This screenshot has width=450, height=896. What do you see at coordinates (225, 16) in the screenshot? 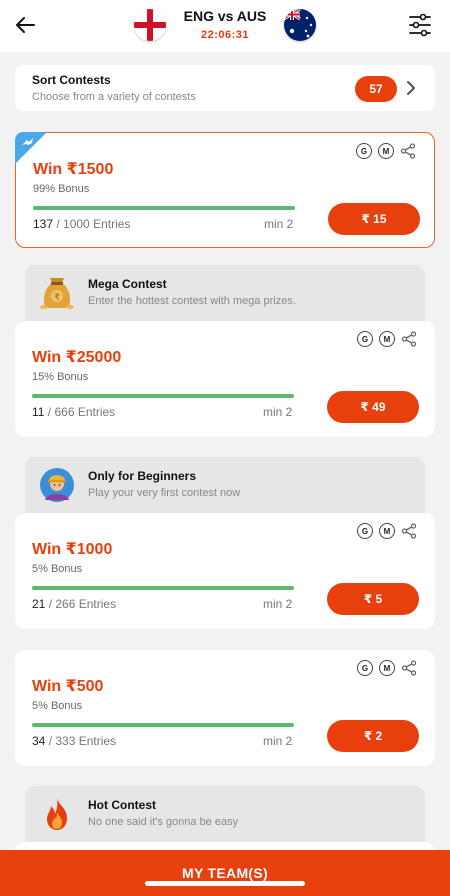
I see `match-title: ENG vs AUS` at bounding box center [225, 16].